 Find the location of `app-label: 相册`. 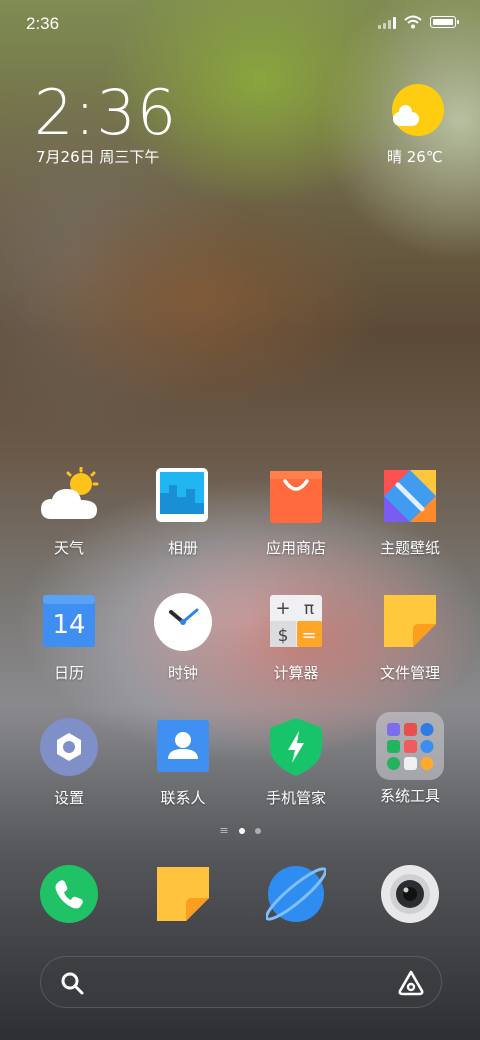

app-label: 相册 is located at coordinates (182, 548).